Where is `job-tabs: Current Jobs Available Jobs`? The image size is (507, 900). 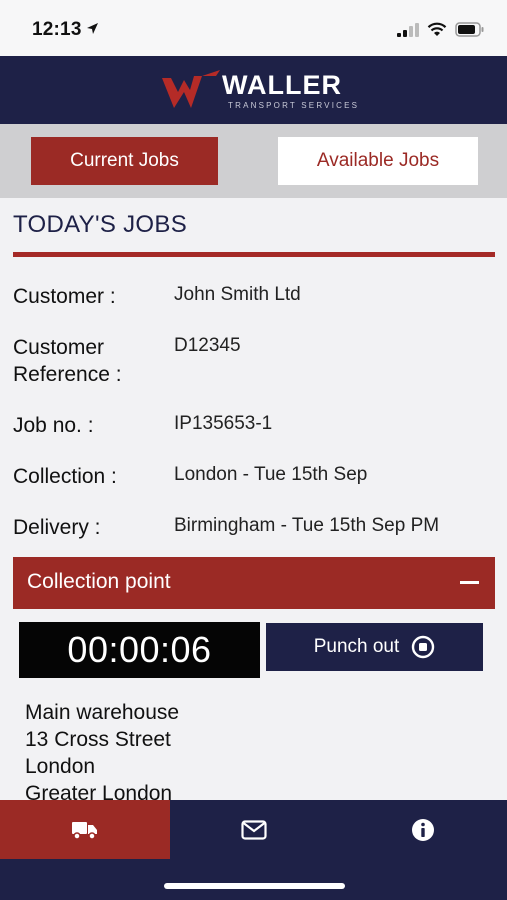 job-tabs: Current Jobs Available Jobs is located at coordinates (253, 161).